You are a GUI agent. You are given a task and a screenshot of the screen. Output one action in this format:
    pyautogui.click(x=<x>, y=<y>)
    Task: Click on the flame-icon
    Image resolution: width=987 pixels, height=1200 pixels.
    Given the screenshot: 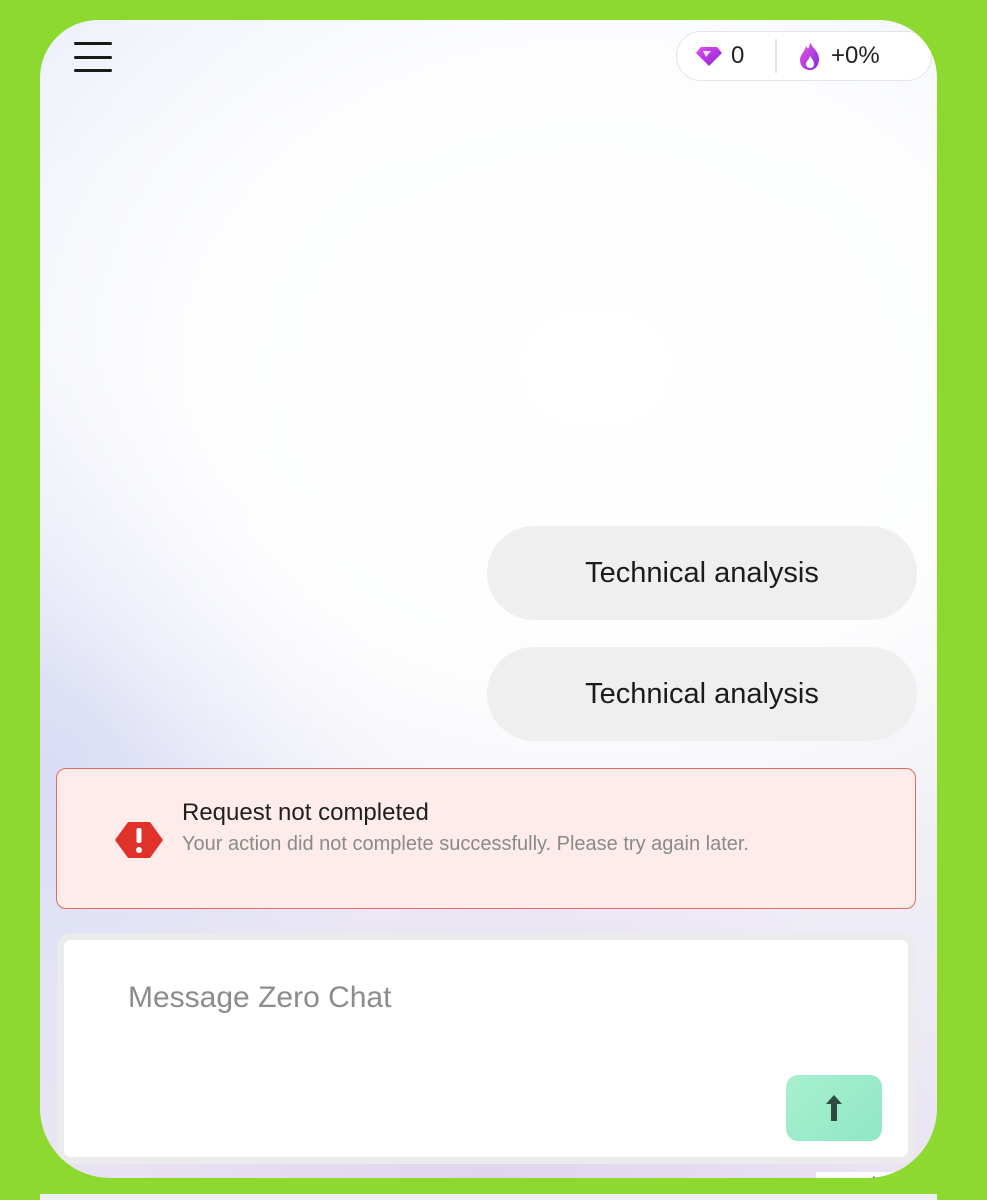 What is the action you would take?
    pyautogui.click(x=809, y=56)
    